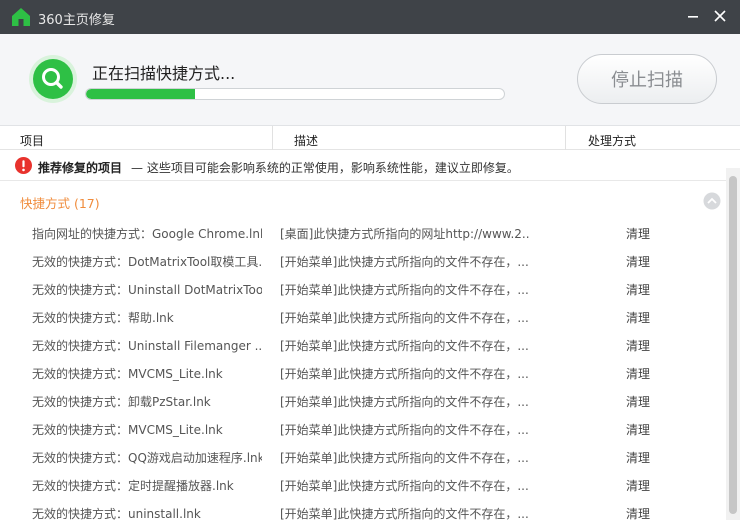 The width and height of the screenshot is (740, 520). What do you see at coordinates (133, 486) in the screenshot?
I see `row-item: 无效的快捷方式：定时提醒播放器.lnk` at bounding box center [133, 486].